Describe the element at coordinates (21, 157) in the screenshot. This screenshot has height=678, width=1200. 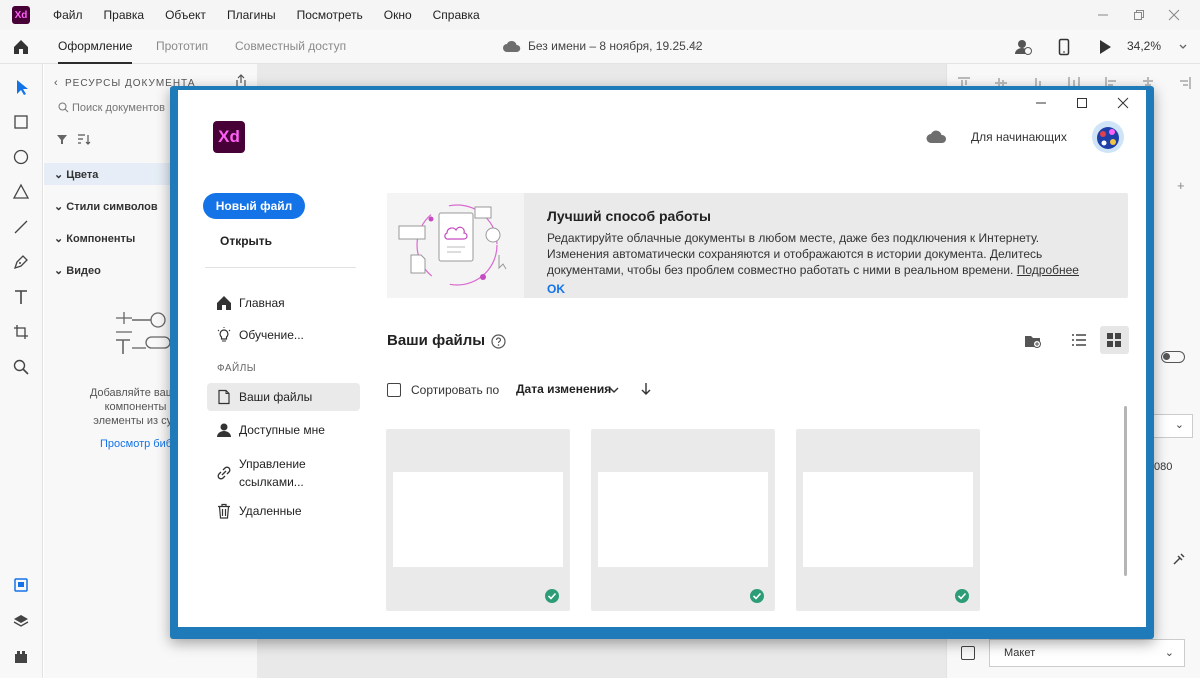
I see `ellipse-tool-icon` at that location.